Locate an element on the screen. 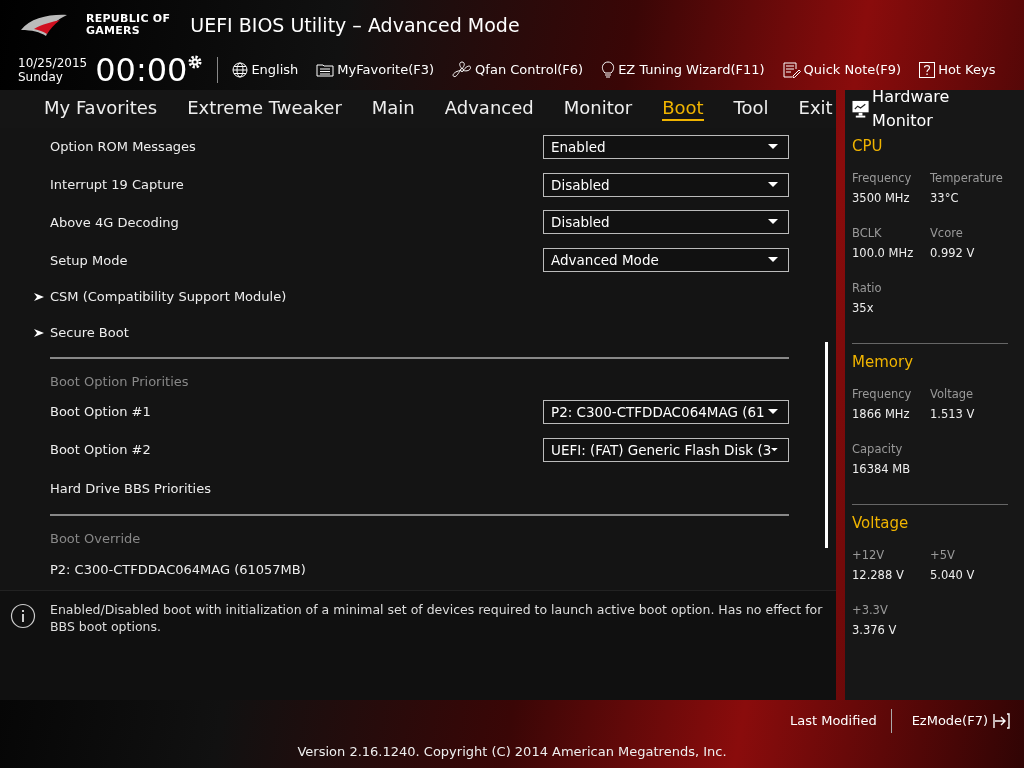 This screenshot has height=768, width=1024. brand-text: REPUBLIC OF is located at coordinates (128, 19).